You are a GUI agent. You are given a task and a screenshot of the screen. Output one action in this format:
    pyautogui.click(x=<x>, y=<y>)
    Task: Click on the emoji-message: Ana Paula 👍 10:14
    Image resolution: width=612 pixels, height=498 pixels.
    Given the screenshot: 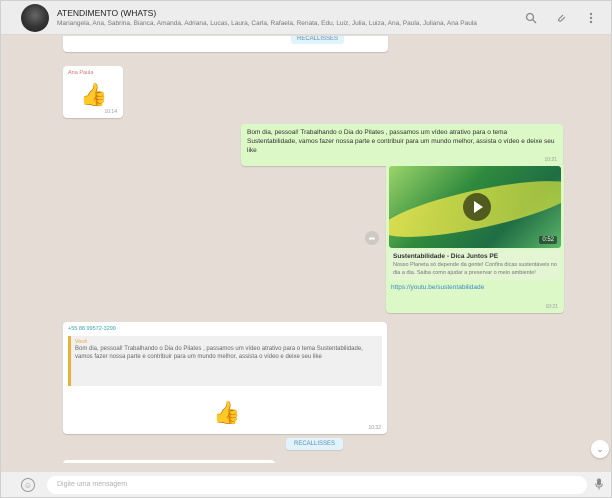 What is the action you would take?
    pyautogui.click(x=93, y=92)
    